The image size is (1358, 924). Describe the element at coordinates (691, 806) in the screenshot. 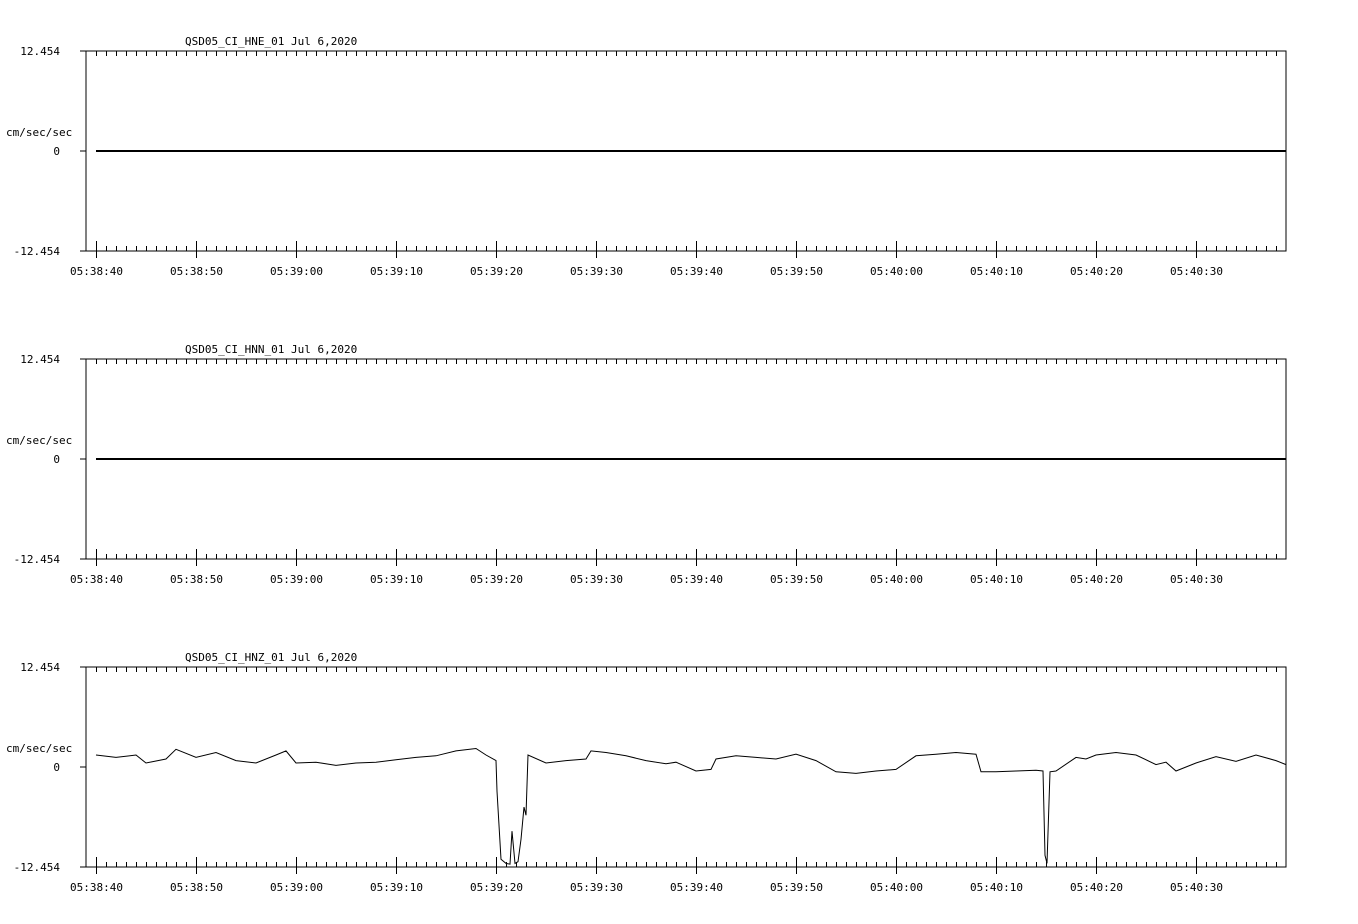

I see `waveform-trace` at that location.